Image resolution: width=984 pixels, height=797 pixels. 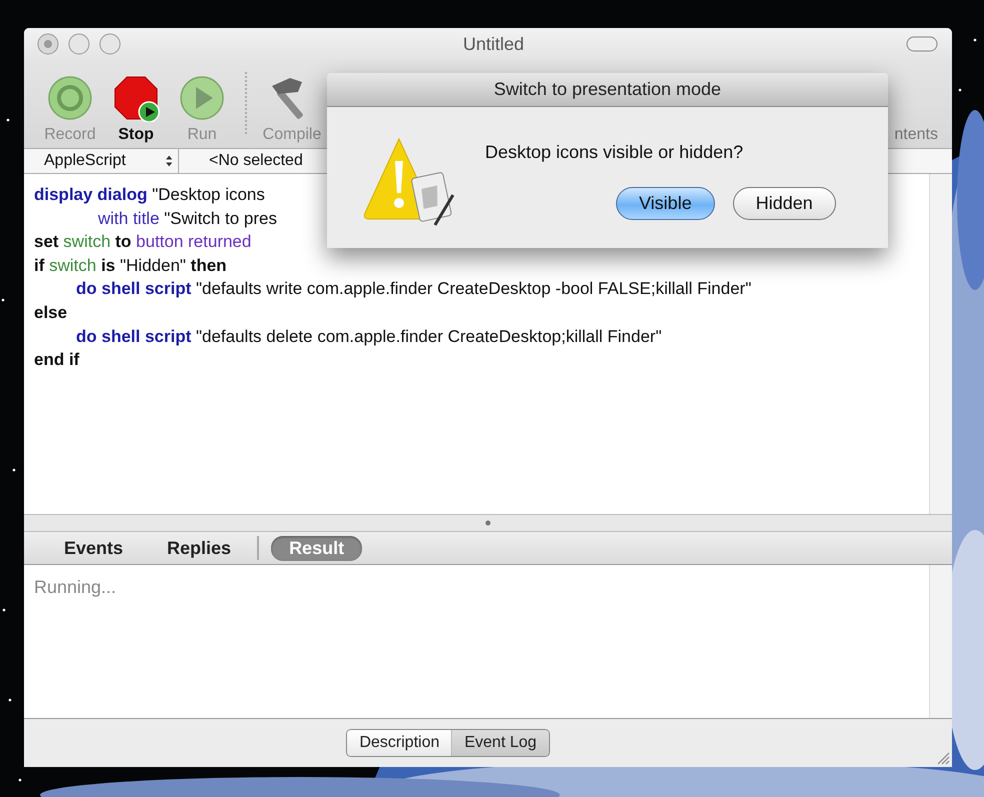 I want to click on dialog-title: Switch to presentation mode, so click(x=607, y=90).